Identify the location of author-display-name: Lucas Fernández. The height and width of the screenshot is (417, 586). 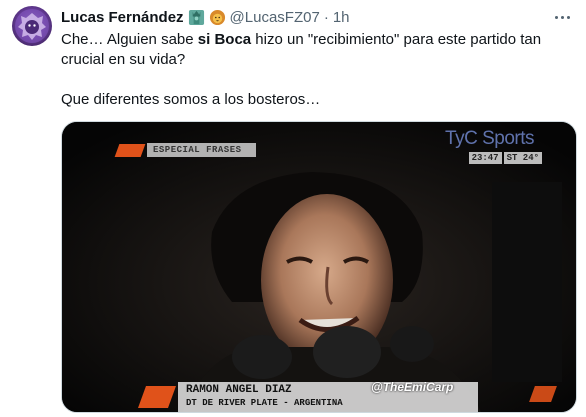
(122, 17).